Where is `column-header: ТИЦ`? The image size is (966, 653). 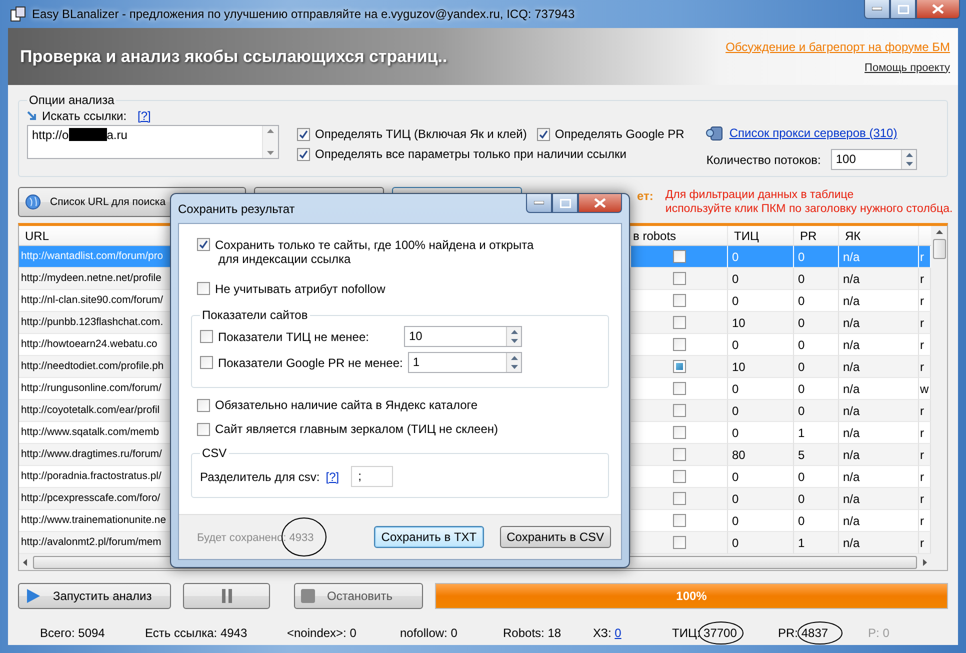
column-header: ТИЦ is located at coordinates (761, 236).